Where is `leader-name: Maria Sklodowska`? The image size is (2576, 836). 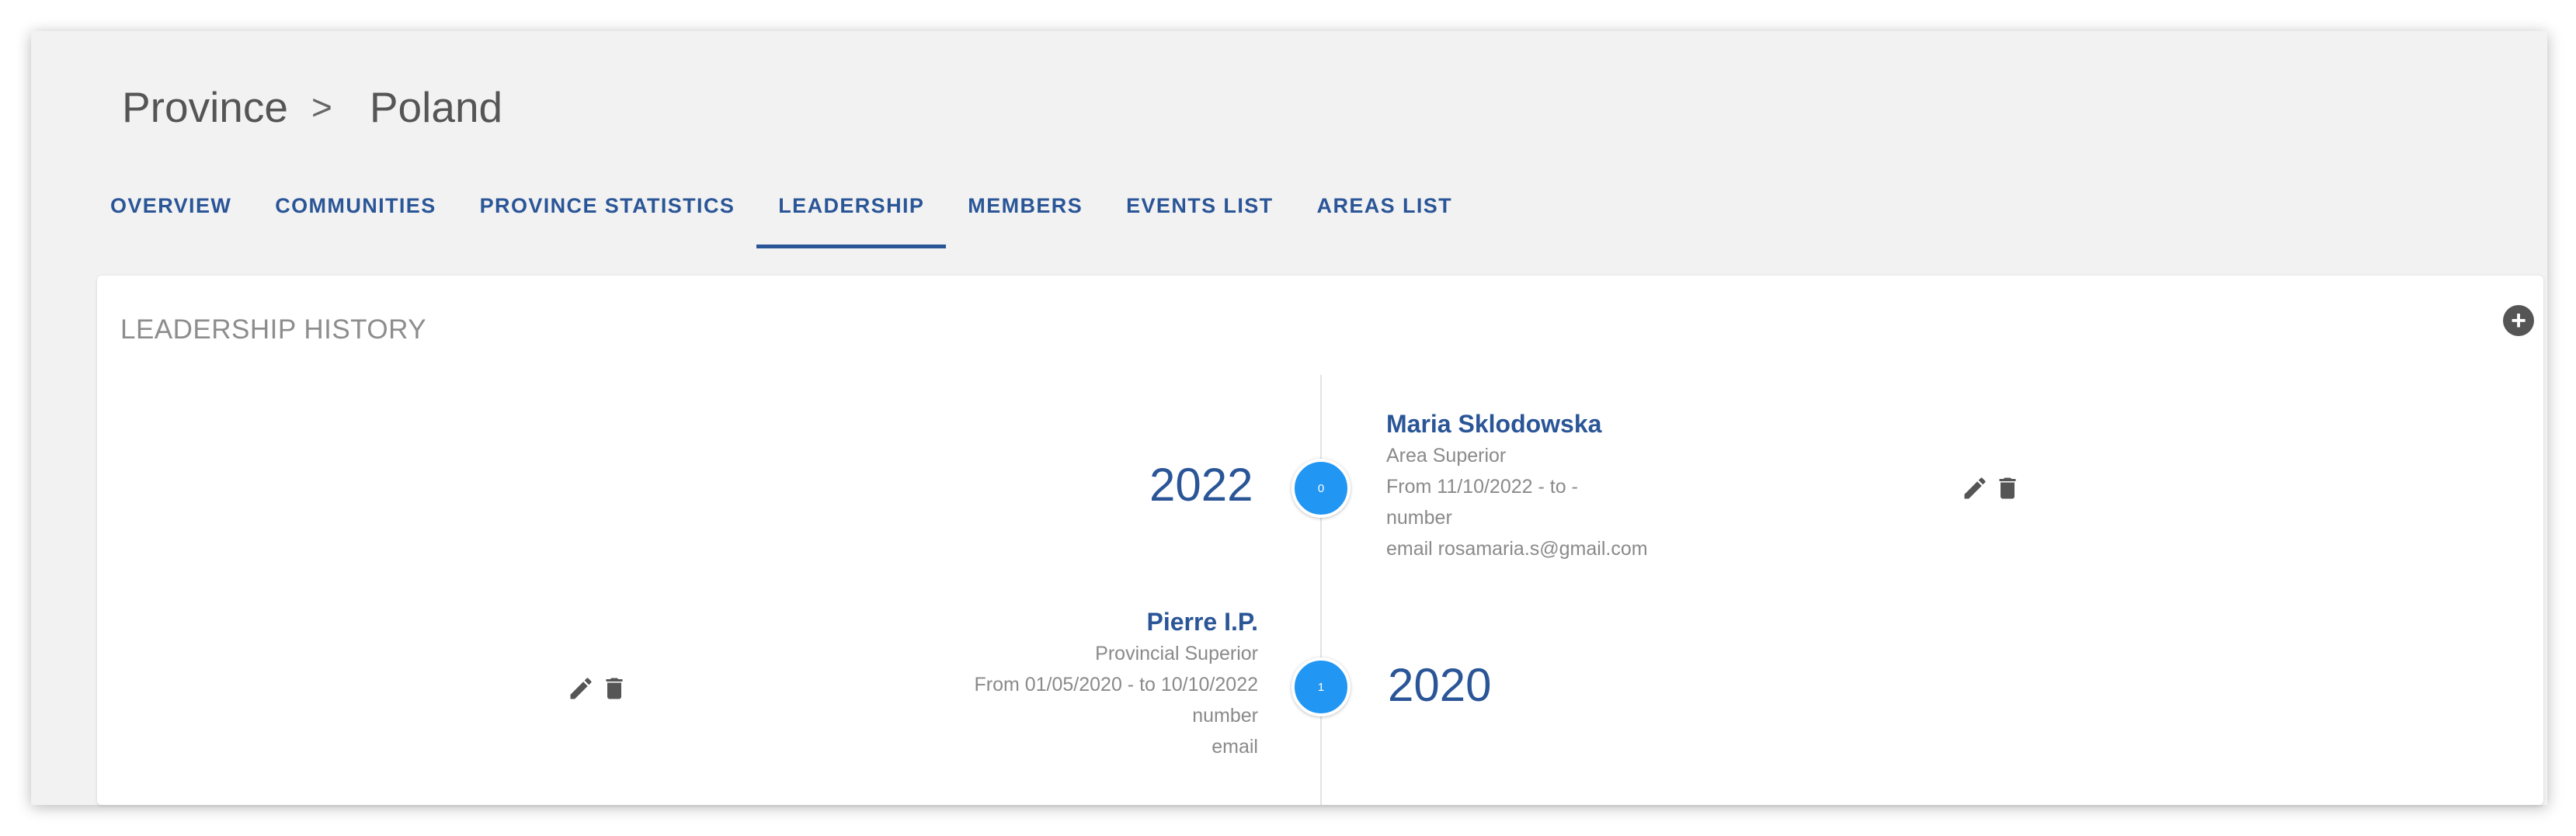
leader-name: Maria Sklodowska is located at coordinates (1494, 424).